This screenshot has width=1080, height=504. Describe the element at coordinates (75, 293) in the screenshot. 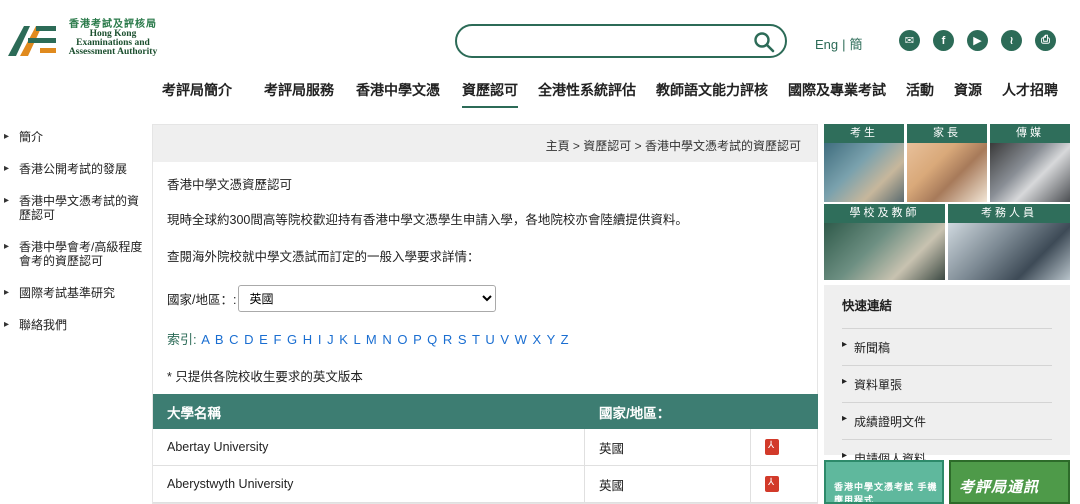

I see `sidebar-item-benchmarking: 國際考試基準研究` at that location.